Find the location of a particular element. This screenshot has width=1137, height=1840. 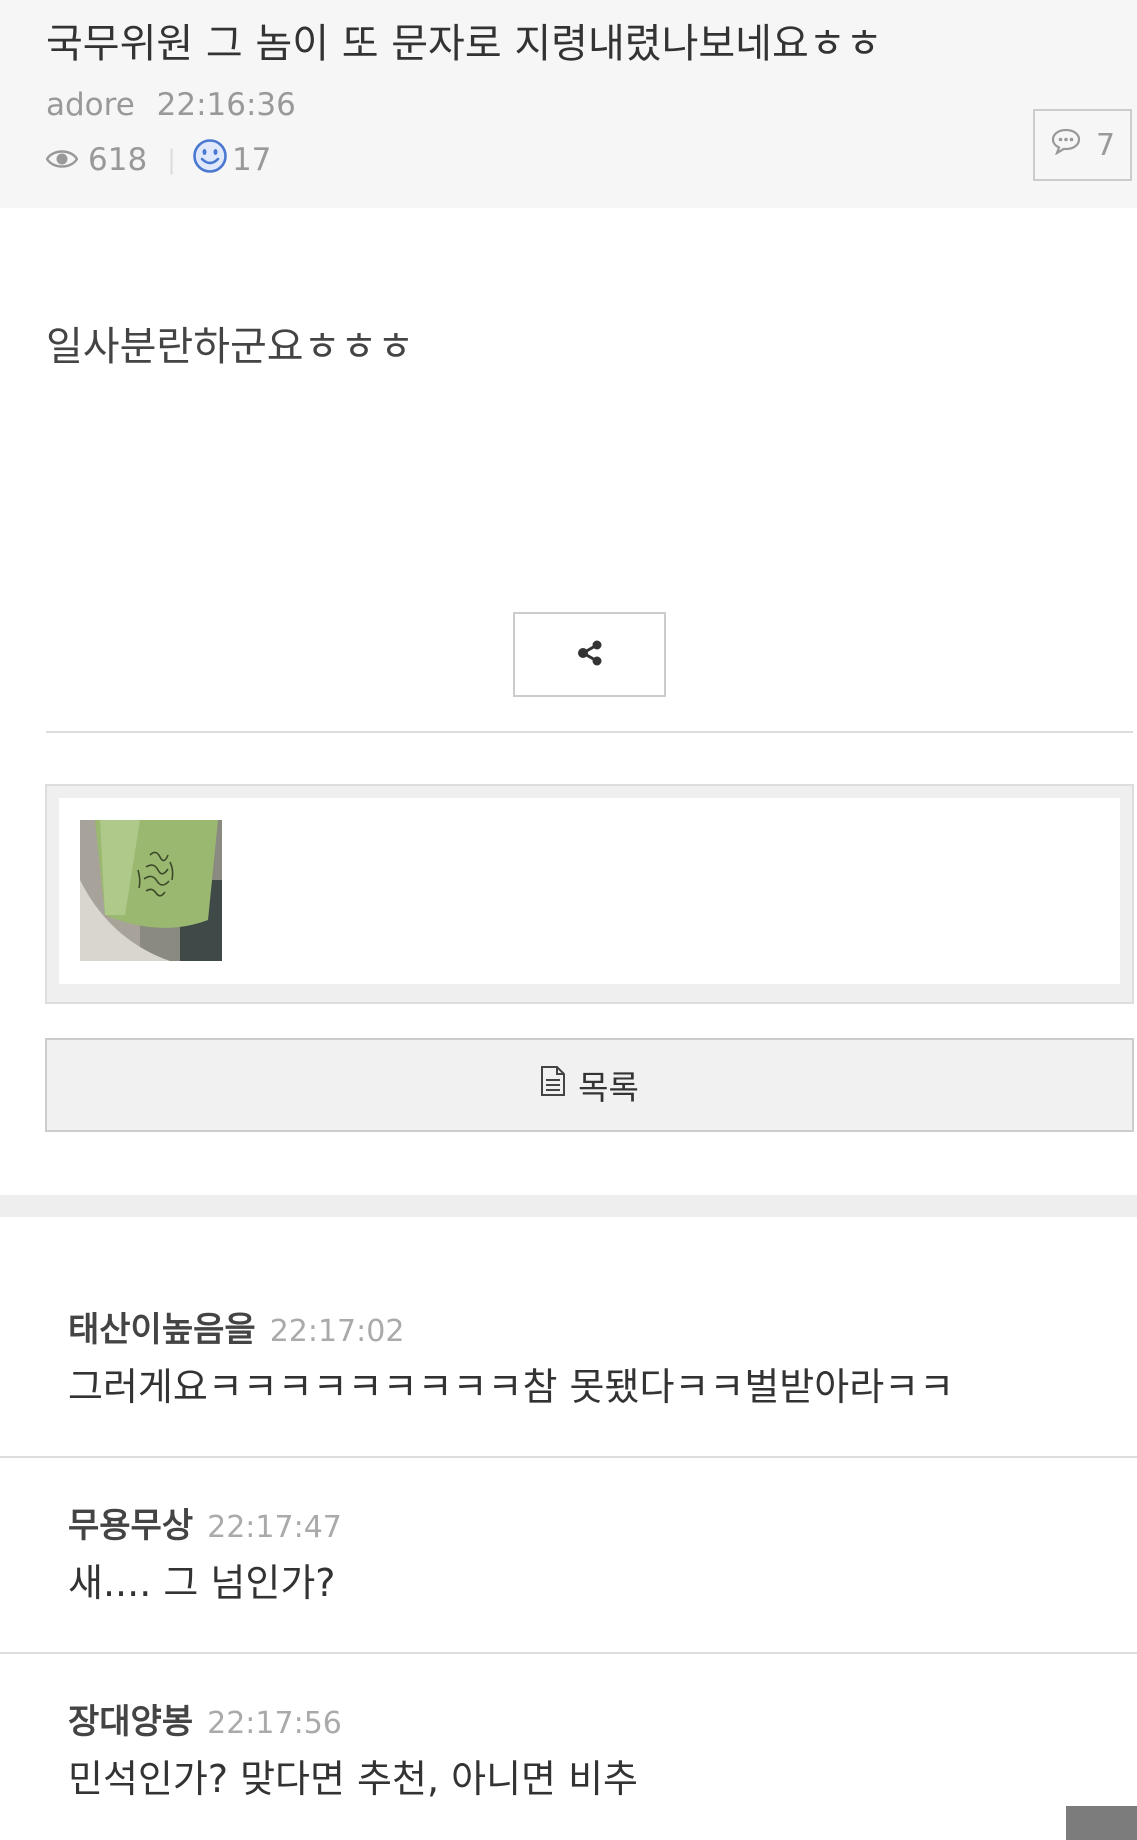

attachment-box is located at coordinates (589, 894).